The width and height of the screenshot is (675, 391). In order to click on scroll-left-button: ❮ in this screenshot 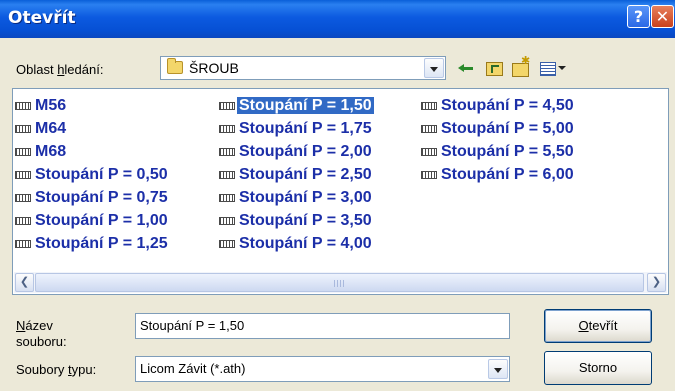, I will do `click(24, 282)`.